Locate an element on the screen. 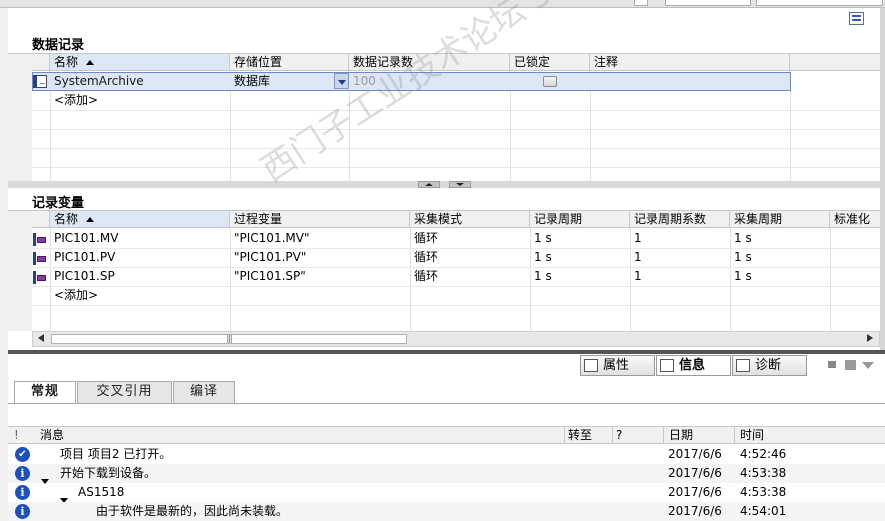 The image size is (885, 521). col-header-empty is located at coordinates (835, 62).